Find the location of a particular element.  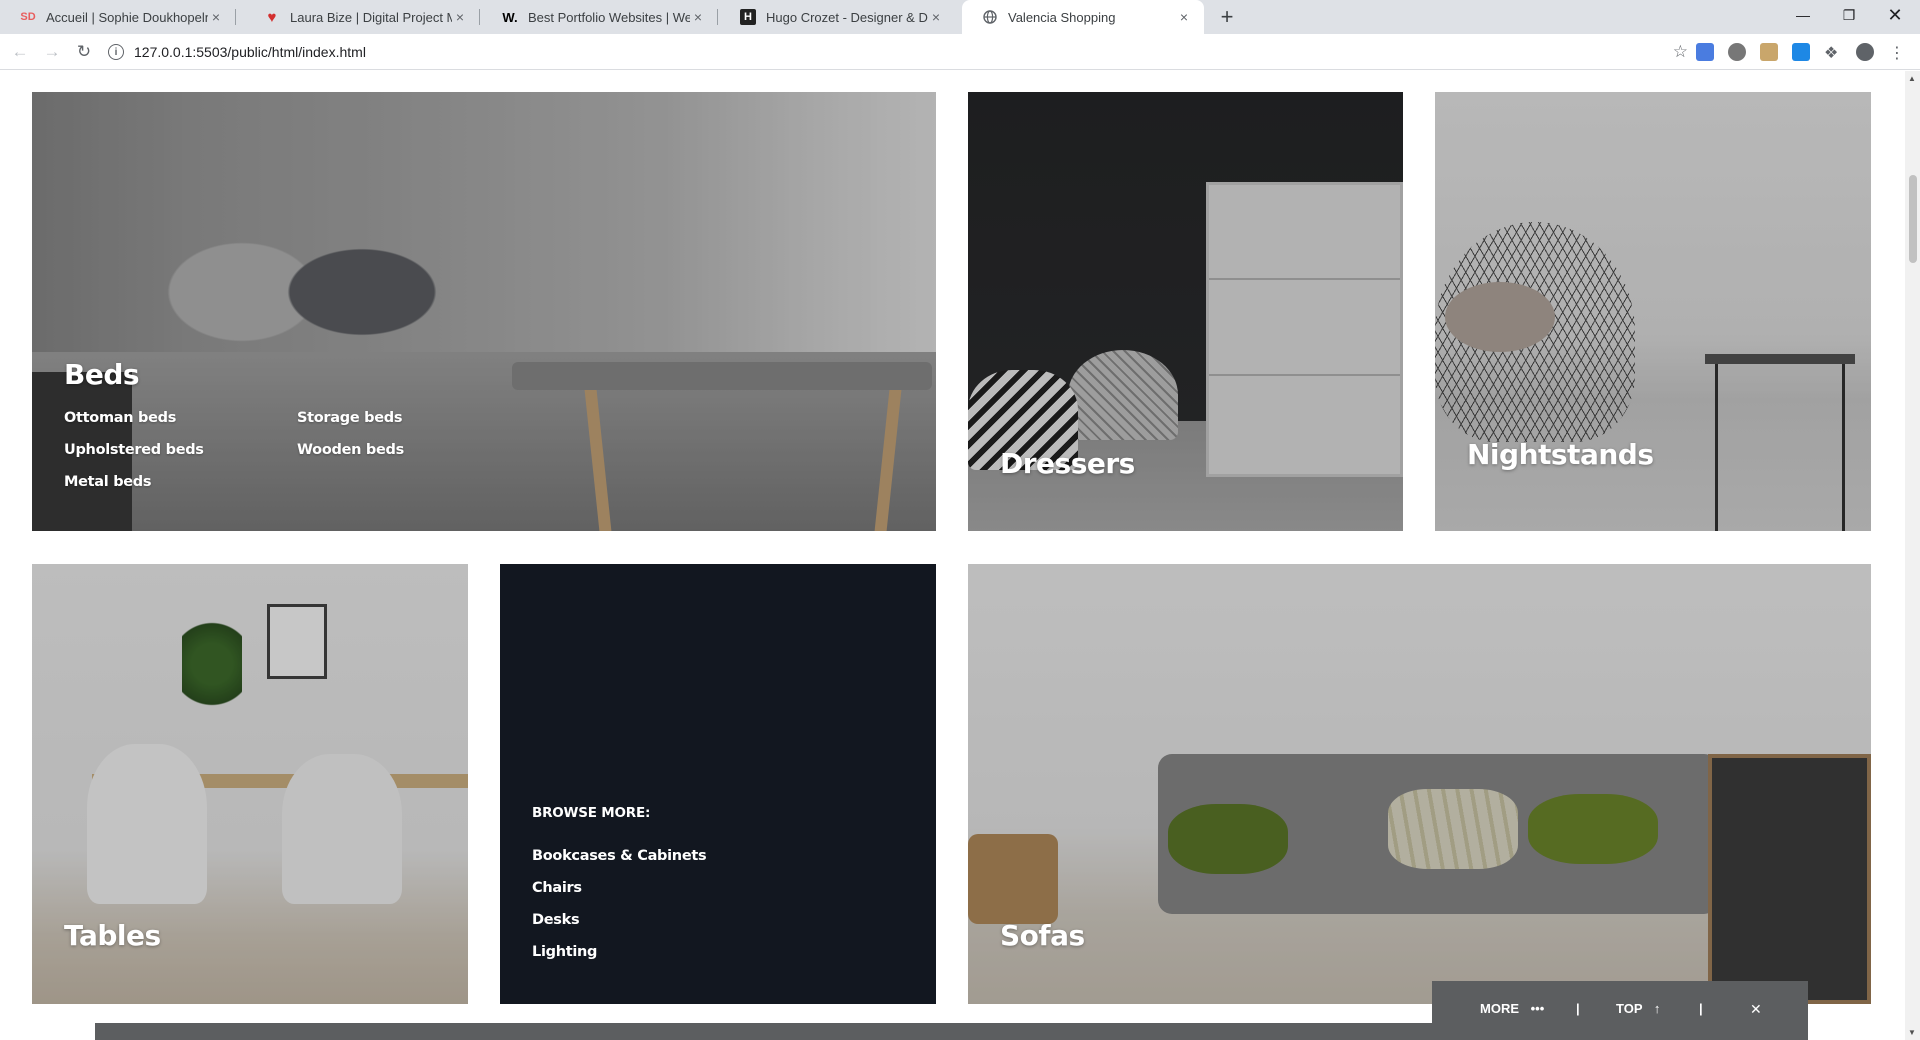

category-title: Tables is located at coordinates (112, 935).